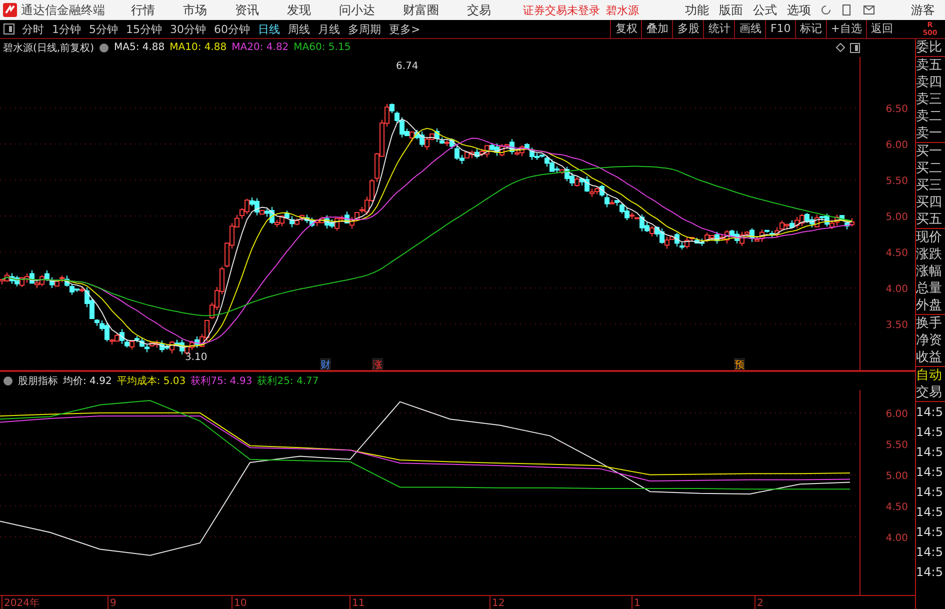 This screenshot has width=945, height=609. Describe the element at coordinates (33, 29) in the screenshot. I see `period-tab: 分时` at that location.